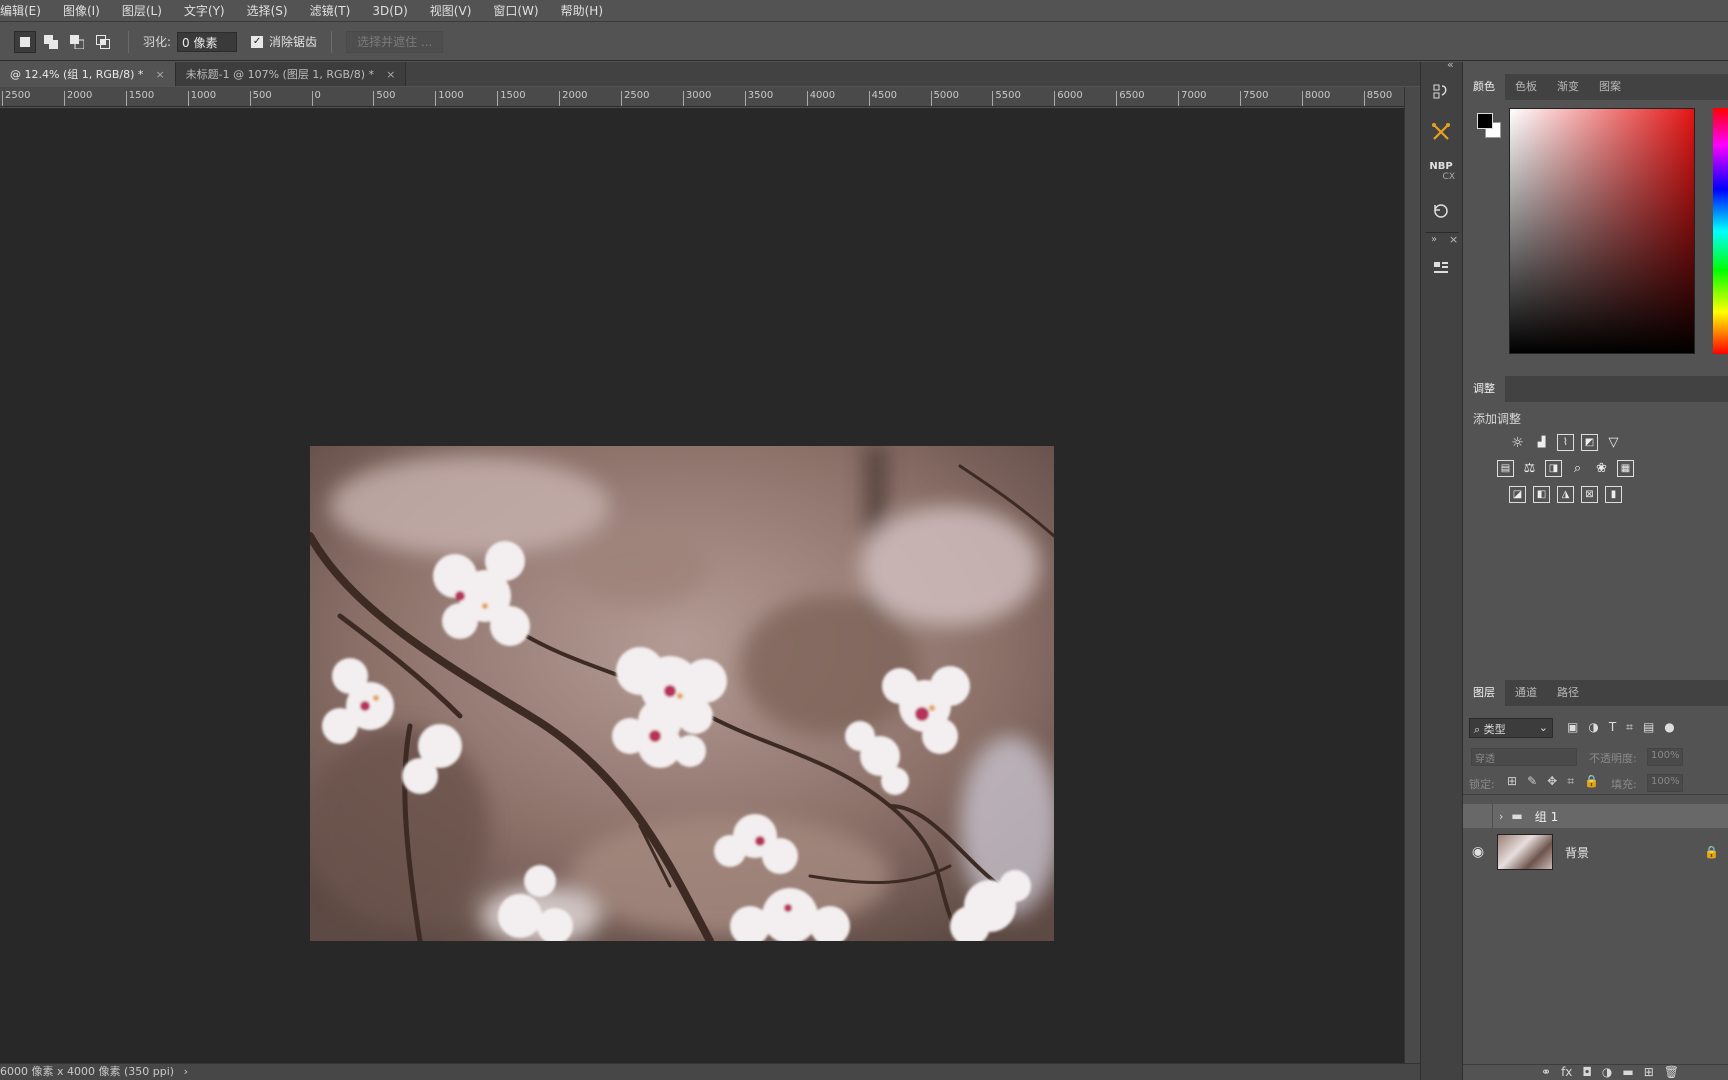 This screenshot has height=1080, width=1728. I want to click on threshold-icon: ◮, so click(1565, 494).